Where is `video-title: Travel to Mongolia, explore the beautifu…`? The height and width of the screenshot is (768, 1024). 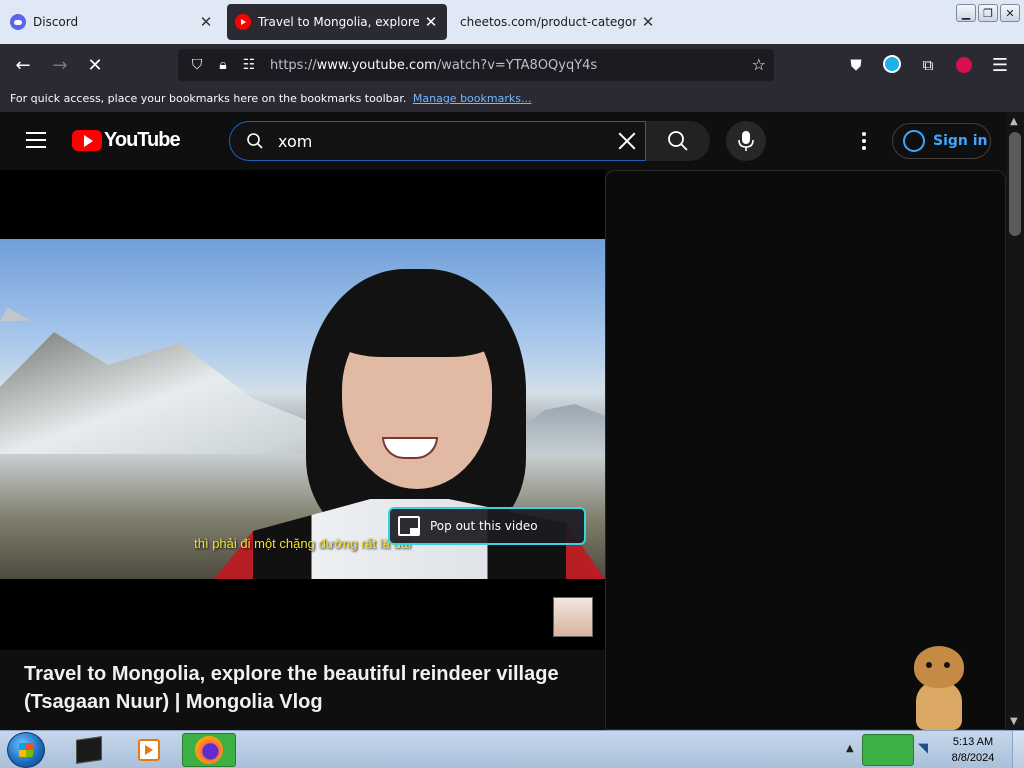
video-title: Travel to Mongolia, explore the beautifu… is located at coordinates (291, 688).